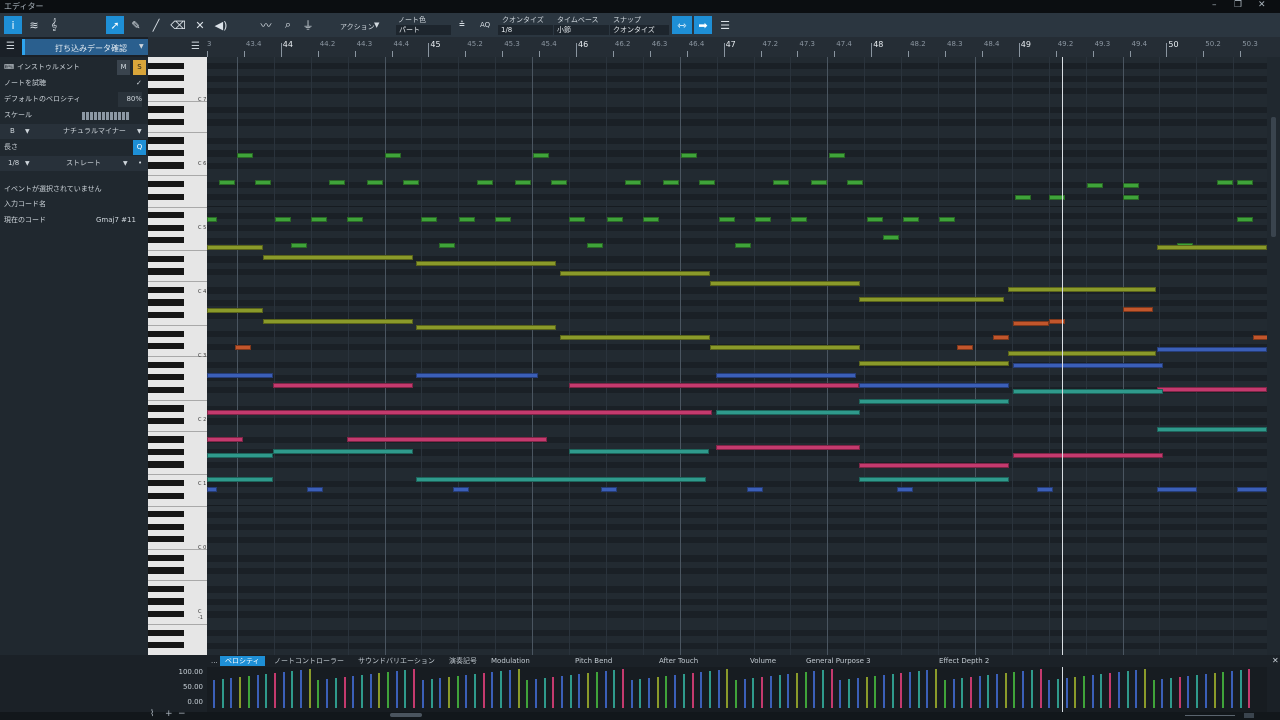 The height and width of the screenshot is (720, 1280). I want to click on maximize-icon: ❐, so click(1238, 5).